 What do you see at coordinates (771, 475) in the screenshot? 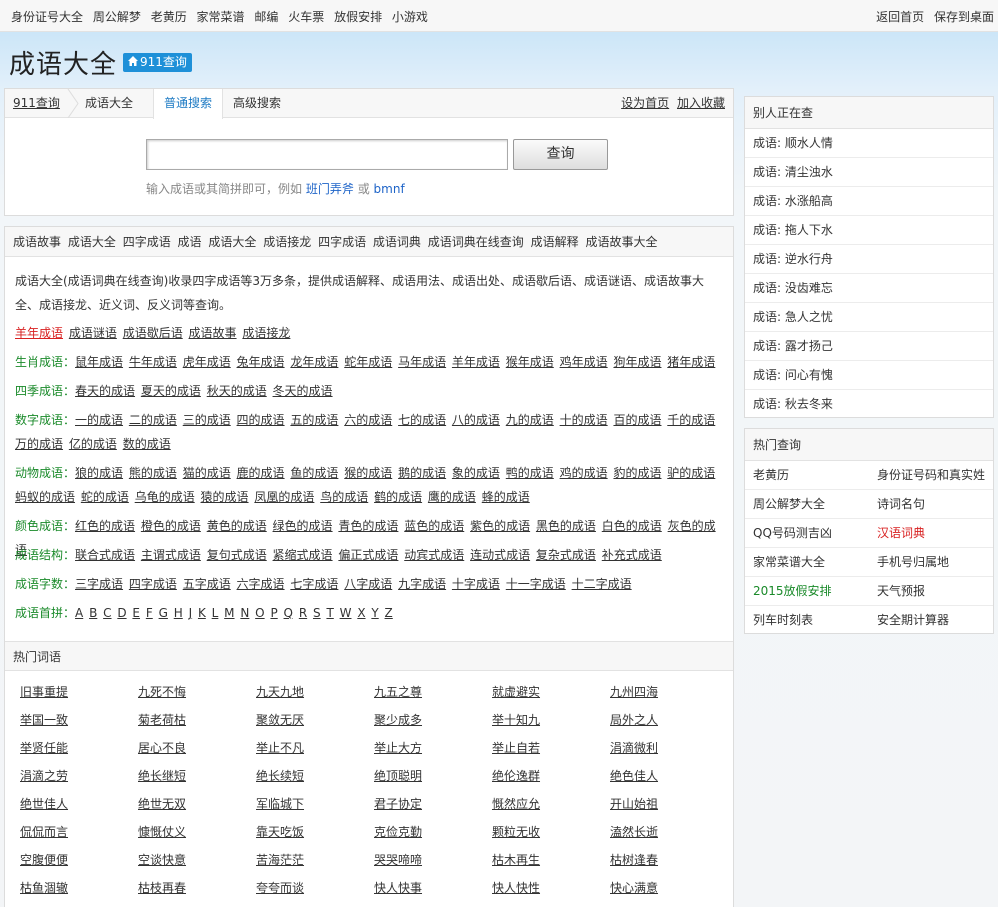
I see `hot-query-link: 老黄历` at bounding box center [771, 475].